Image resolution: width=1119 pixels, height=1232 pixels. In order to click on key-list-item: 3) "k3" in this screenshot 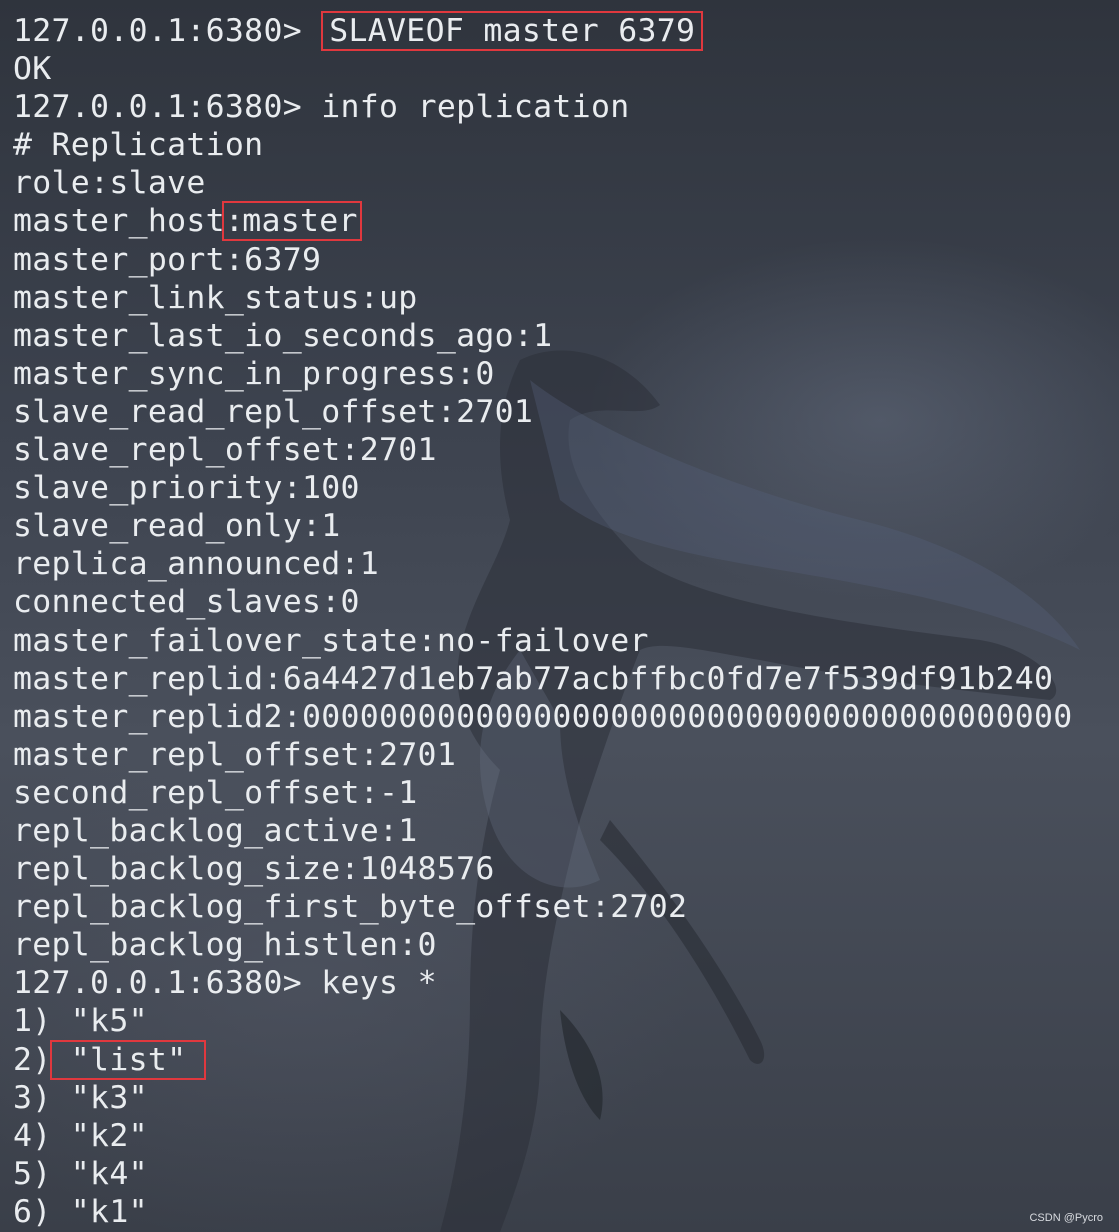, I will do `click(543, 1098)`.